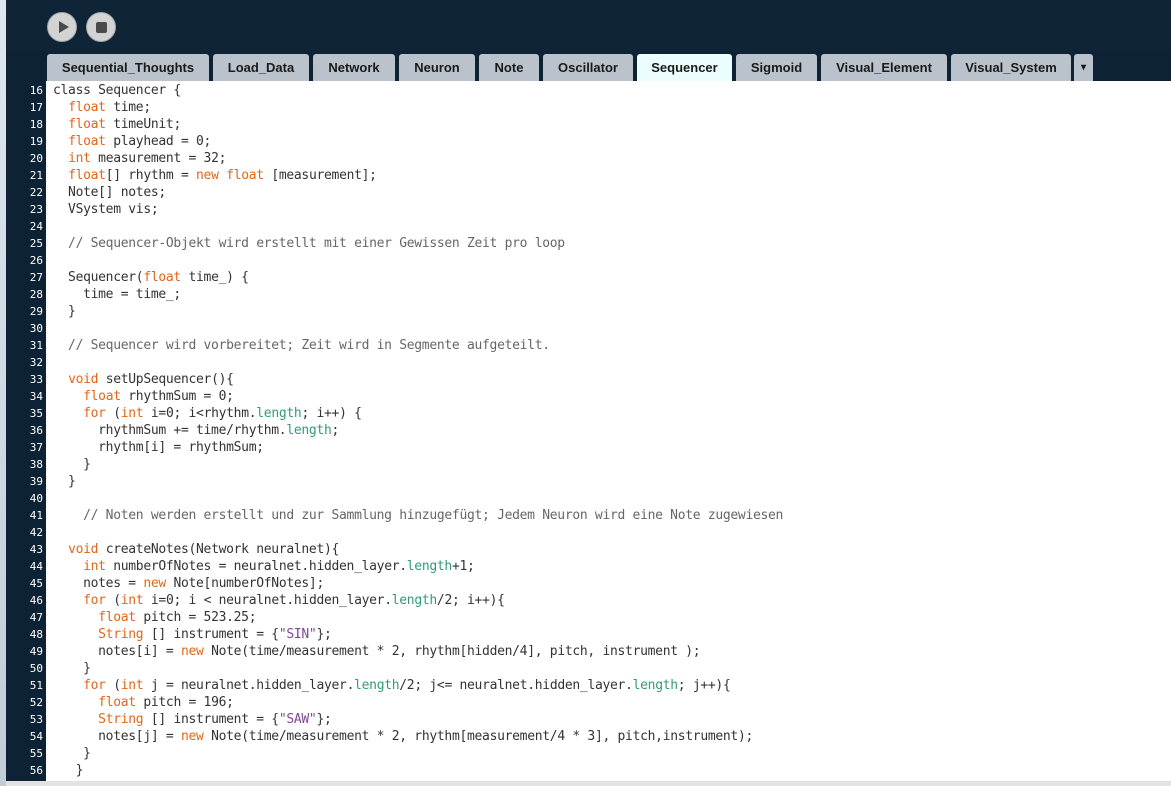 Image resolution: width=1171 pixels, height=786 pixels. Describe the element at coordinates (588, 396) in the screenshot. I see `code-line: 34 float rhythmSum = 0;` at that location.